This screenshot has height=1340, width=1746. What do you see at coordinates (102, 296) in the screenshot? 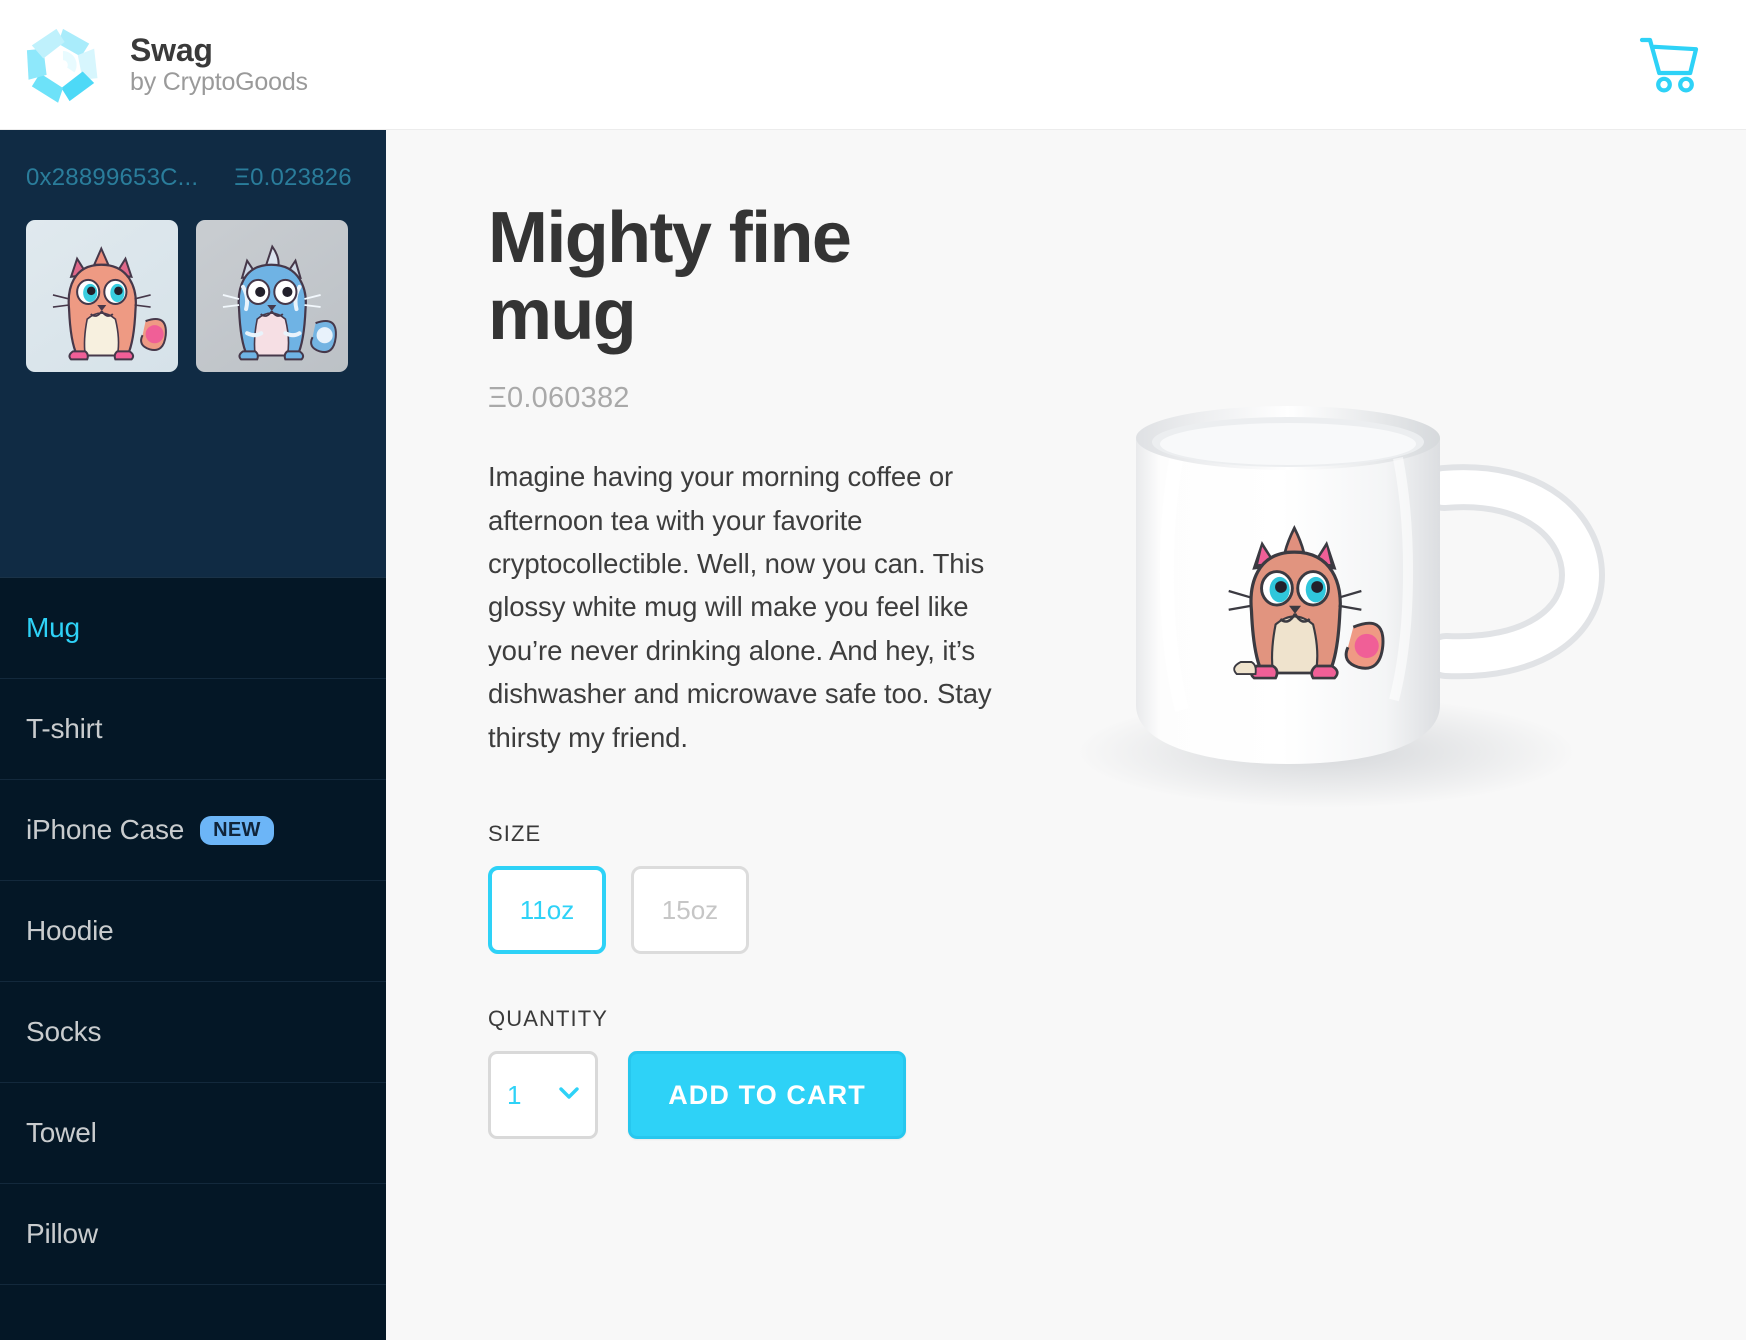
I see `salmon-kitty-thumbnail` at bounding box center [102, 296].